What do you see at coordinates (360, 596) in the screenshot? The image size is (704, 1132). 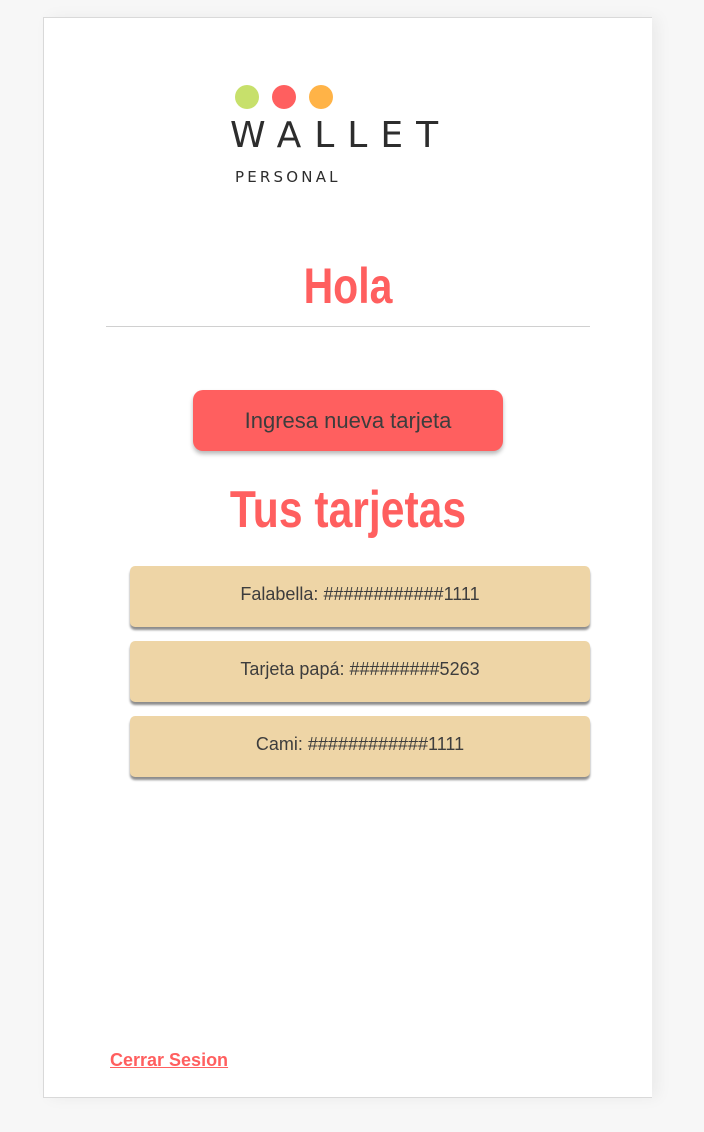 I see `card-item-falabella: Falabella: ############1111` at bounding box center [360, 596].